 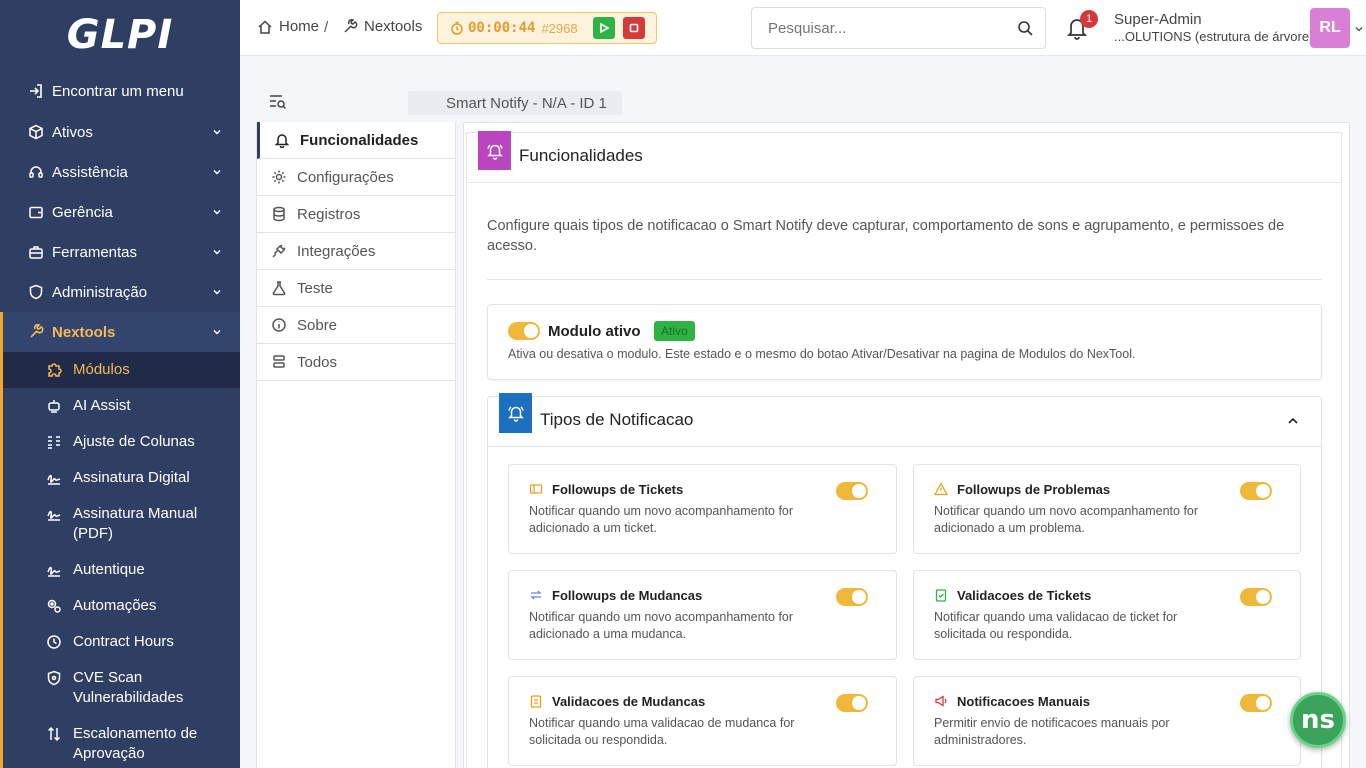 I want to click on tab-registros: Registros, so click(x=356, y=214).